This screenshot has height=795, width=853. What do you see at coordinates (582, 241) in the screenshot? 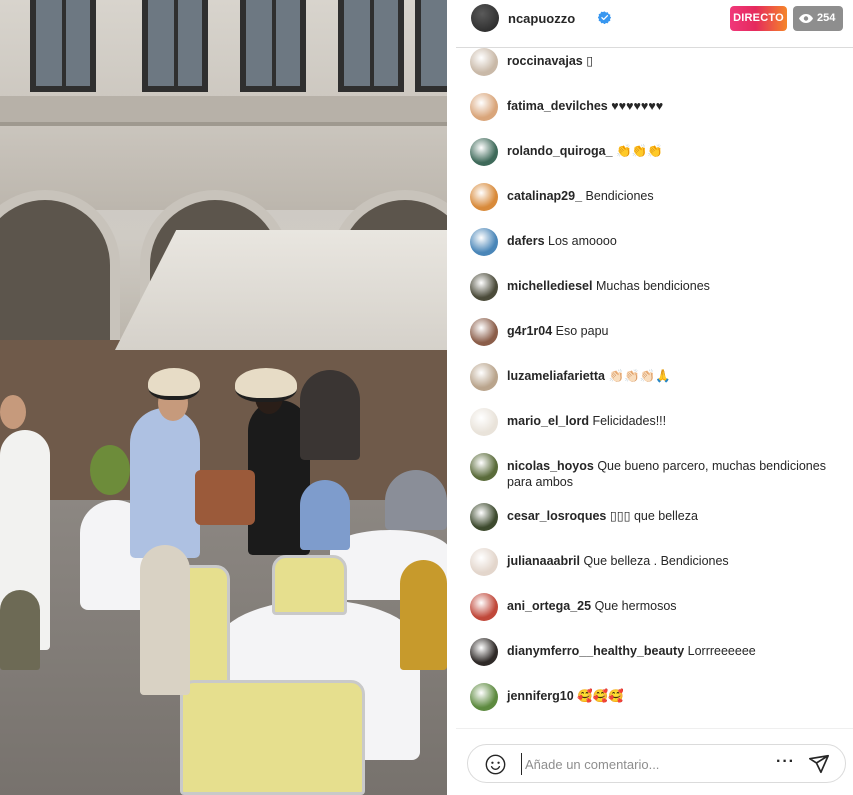
I see `comment-body: Los amoooo` at bounding box center [582, 241].